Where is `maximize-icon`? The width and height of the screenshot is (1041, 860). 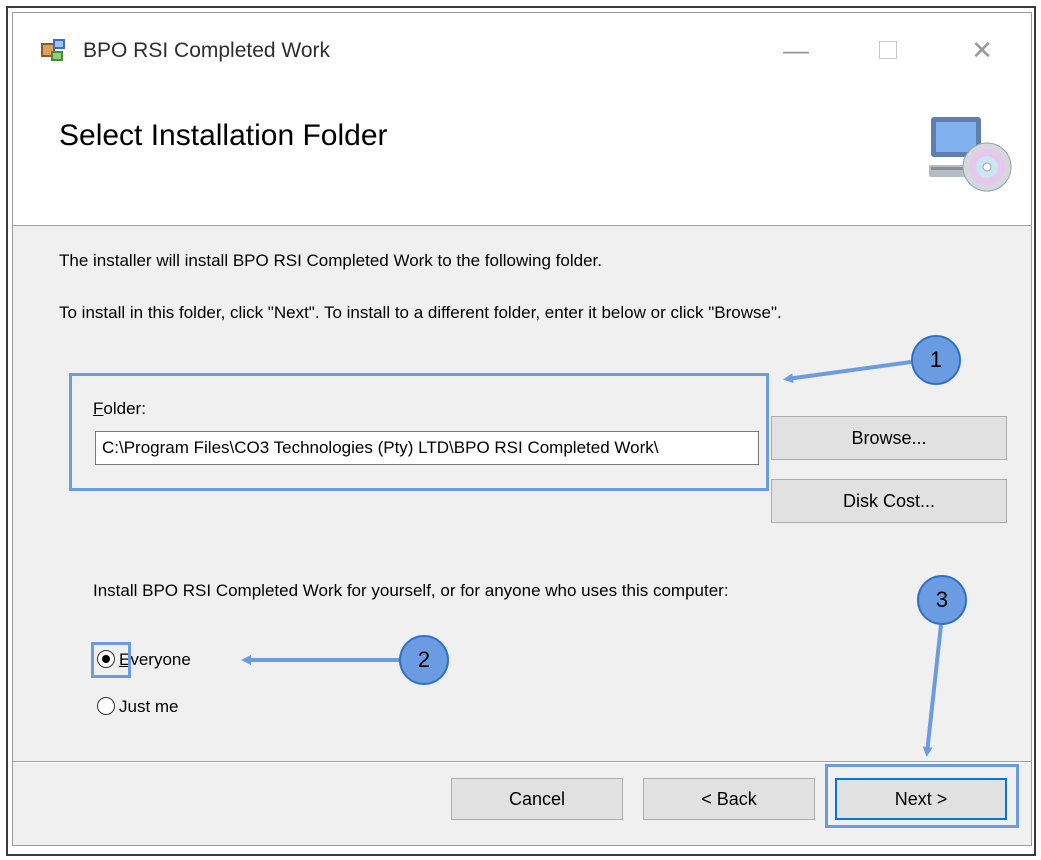 maximize-icon is located at coordinates (888, 50).